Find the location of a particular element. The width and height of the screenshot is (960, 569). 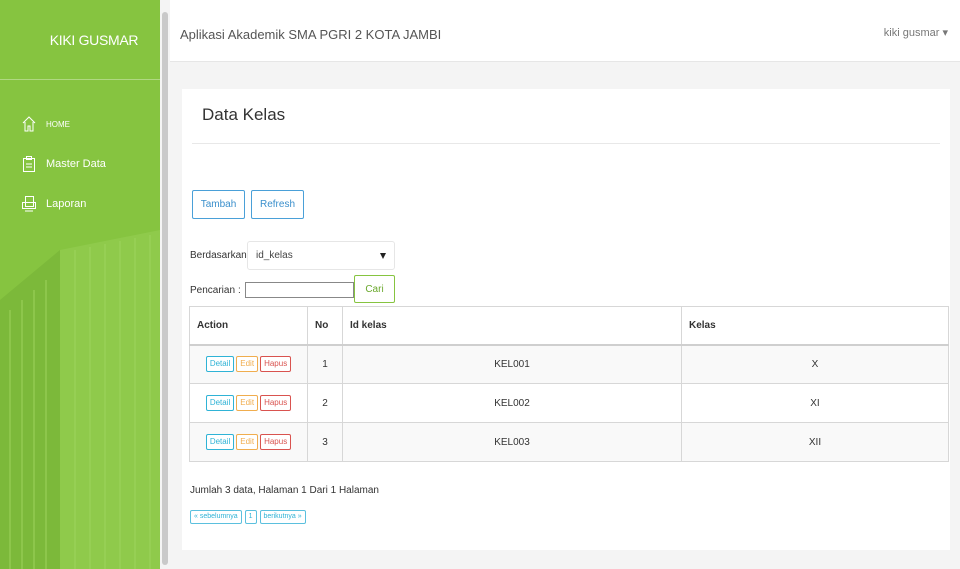

sidebar-scrollbar is located at coordinates (165, 288).